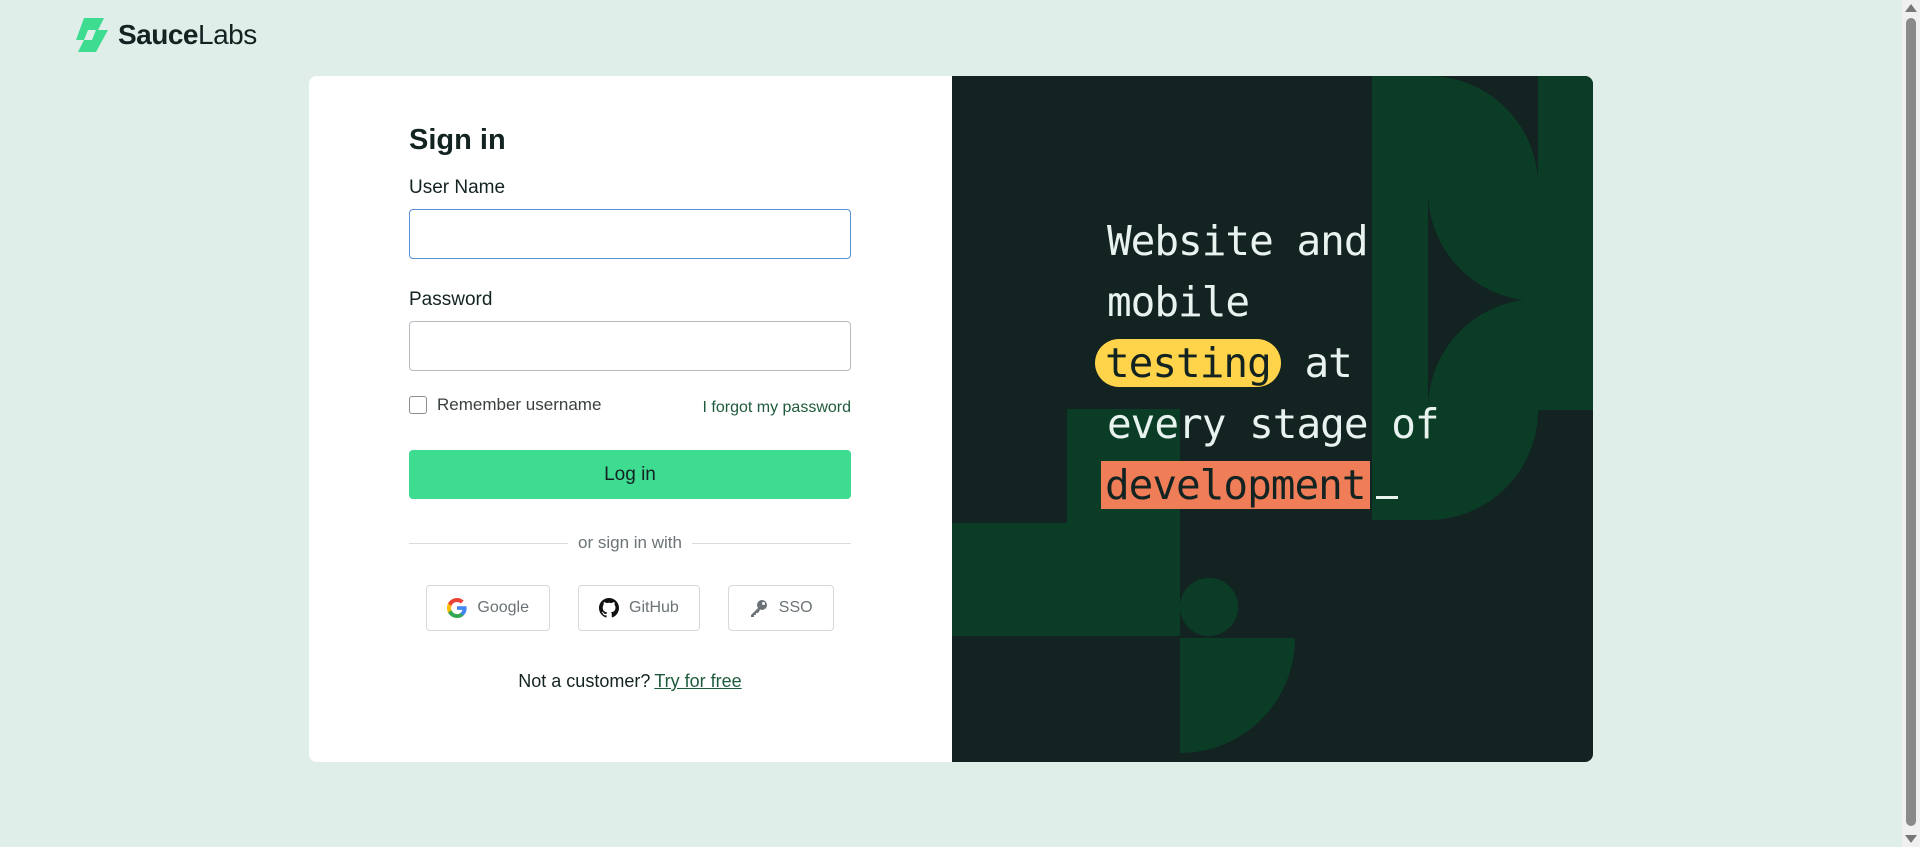 This screenshot has height=847, width=1920. I want to click on scroll-down-arrow-icon, so click(1911, 839).